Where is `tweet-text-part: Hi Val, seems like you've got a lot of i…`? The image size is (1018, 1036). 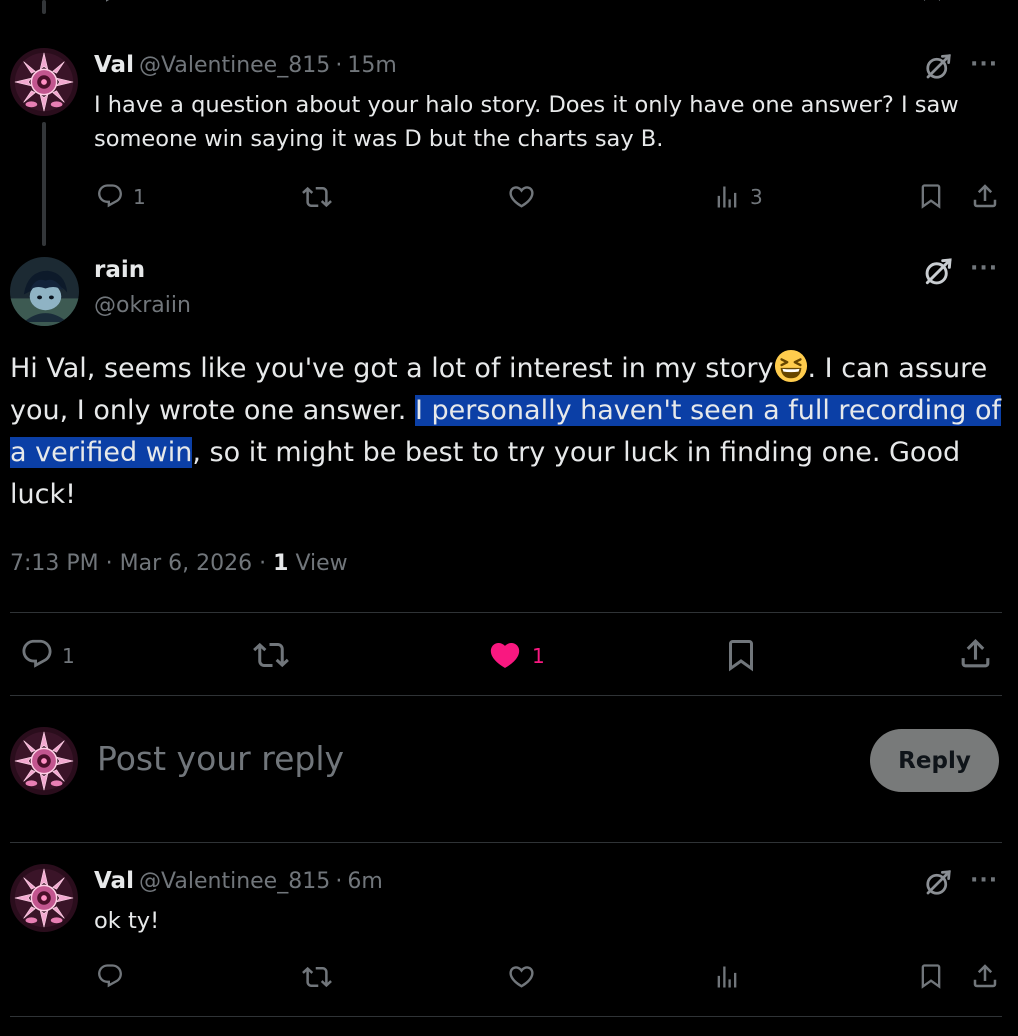
tweet-text-part: Hi Val, seems like you've got a lot of i… is located at coordinates (392, 368).